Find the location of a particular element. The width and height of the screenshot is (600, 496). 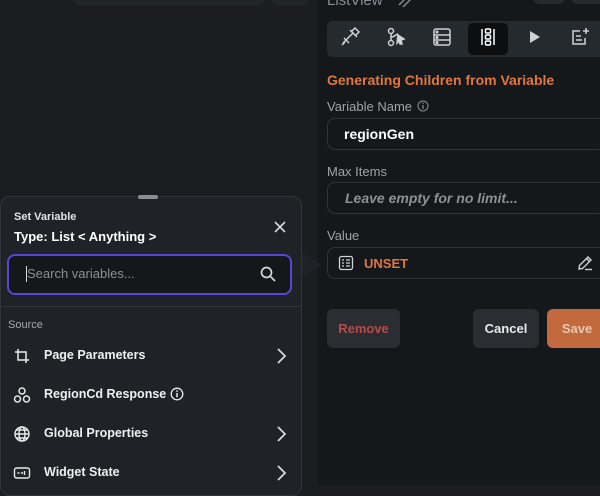

source-item-regioncd-response: RegionCd Response is located at coordinates (150, 395).